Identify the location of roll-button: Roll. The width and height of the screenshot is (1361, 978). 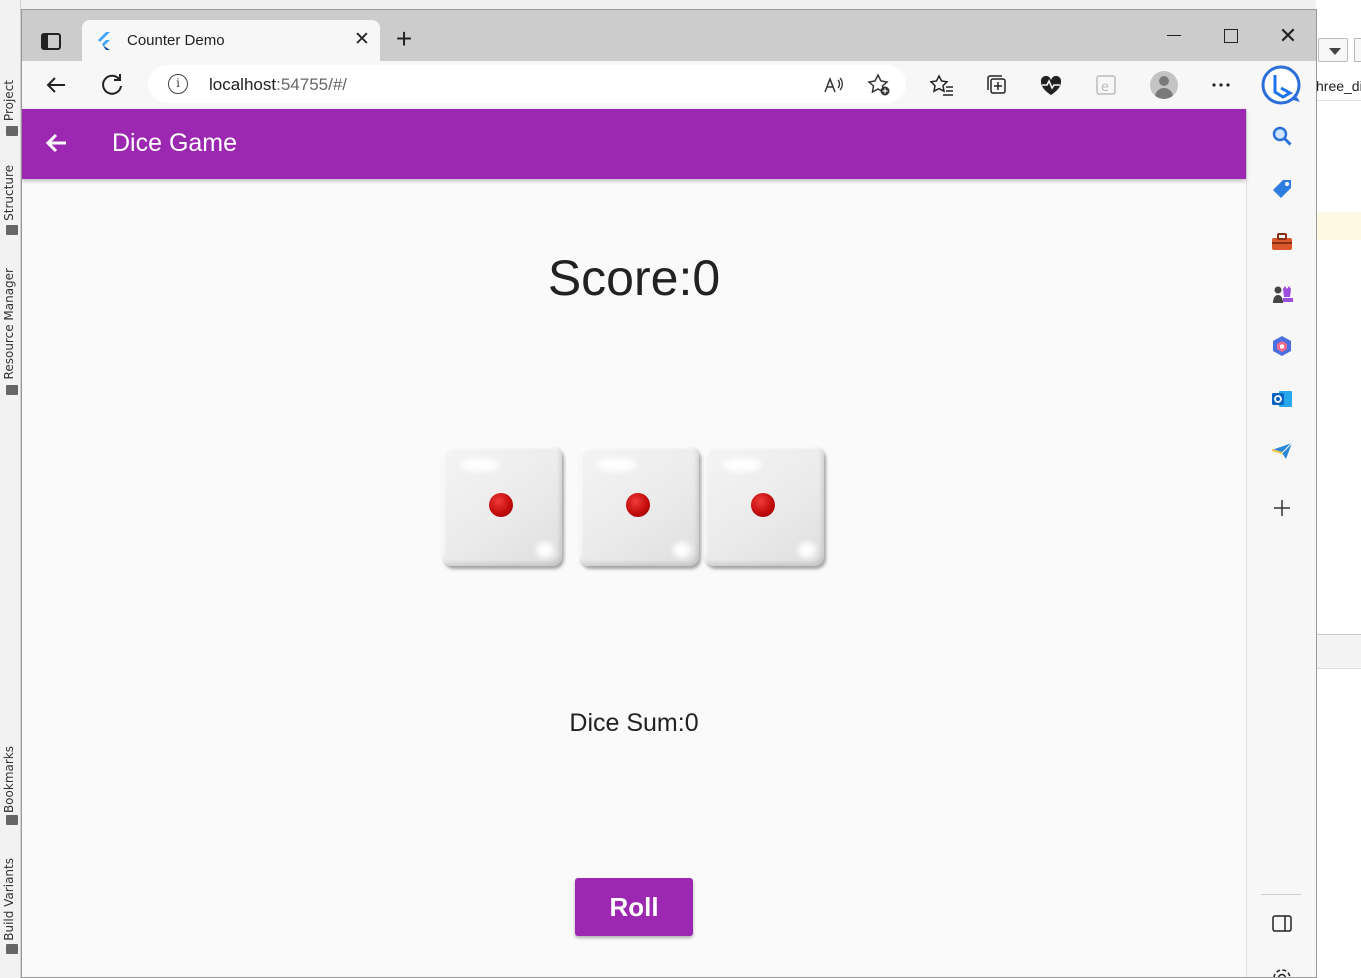
(634, 907).